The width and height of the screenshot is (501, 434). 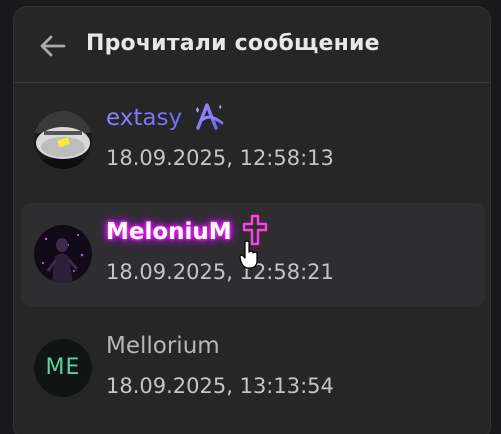 I want to click on sparkle-a-icon, so click(x=209, y=118).